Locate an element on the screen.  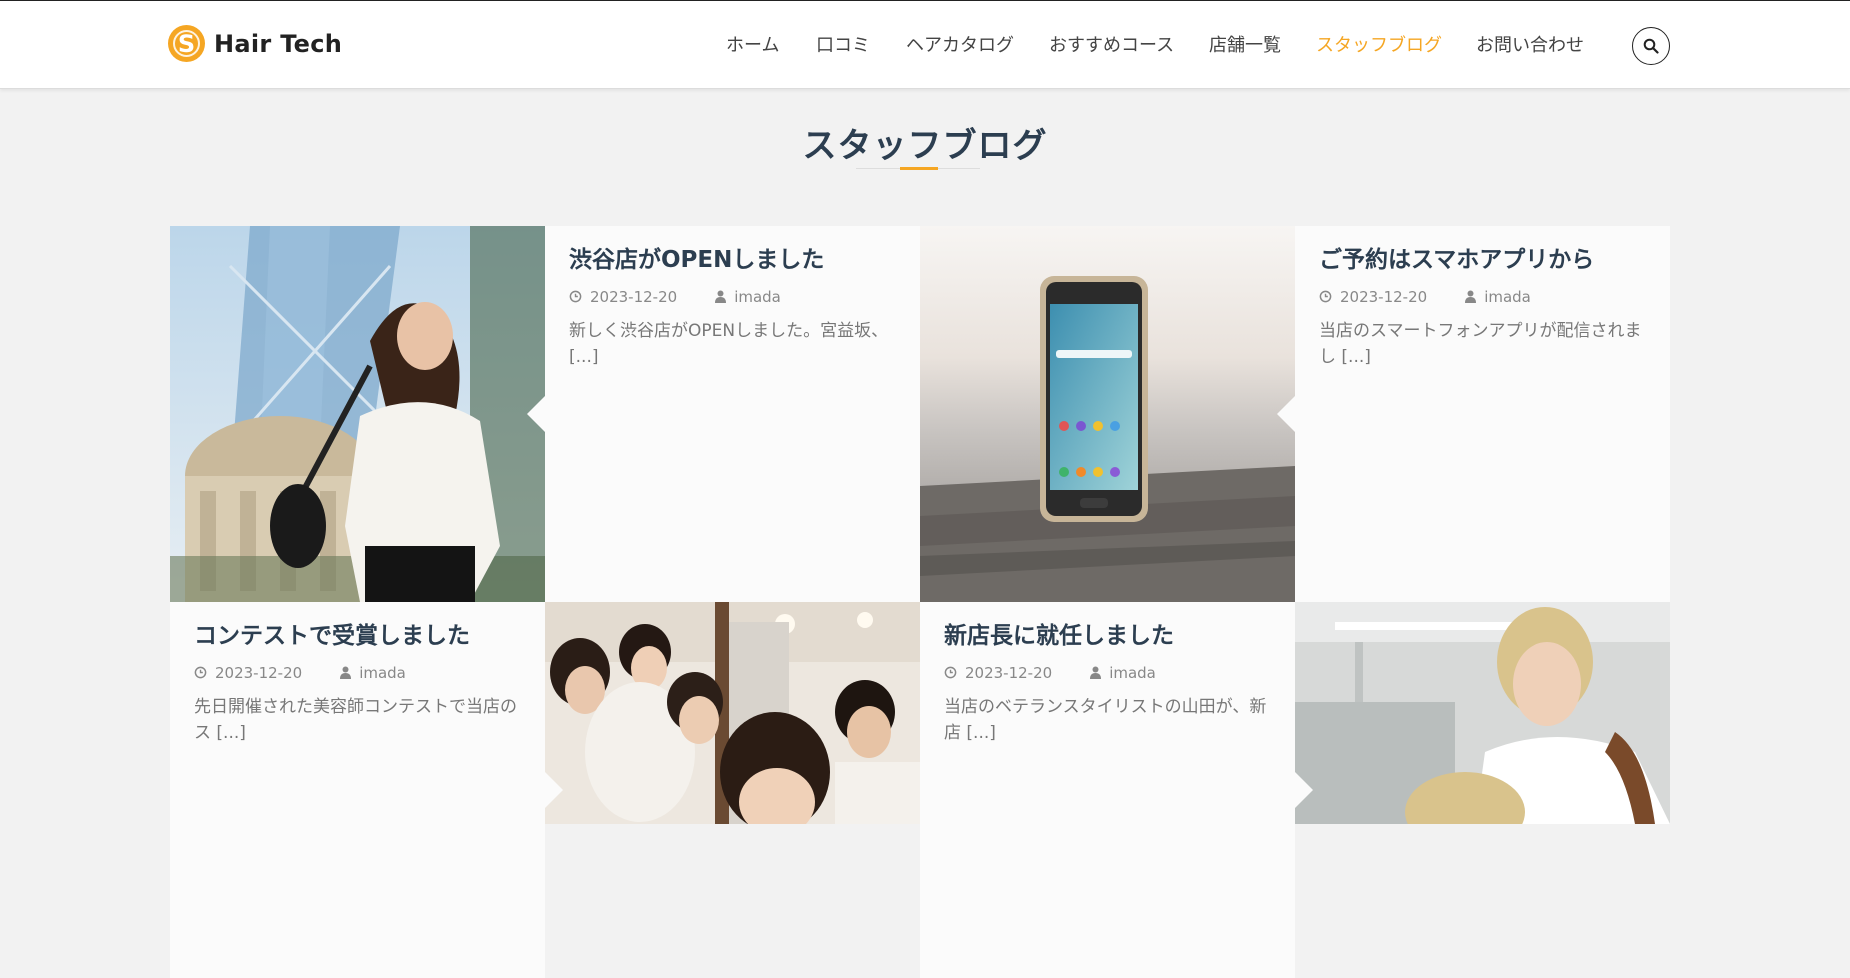
nav-item-home: ホーム is located at coordinates (752, 44).